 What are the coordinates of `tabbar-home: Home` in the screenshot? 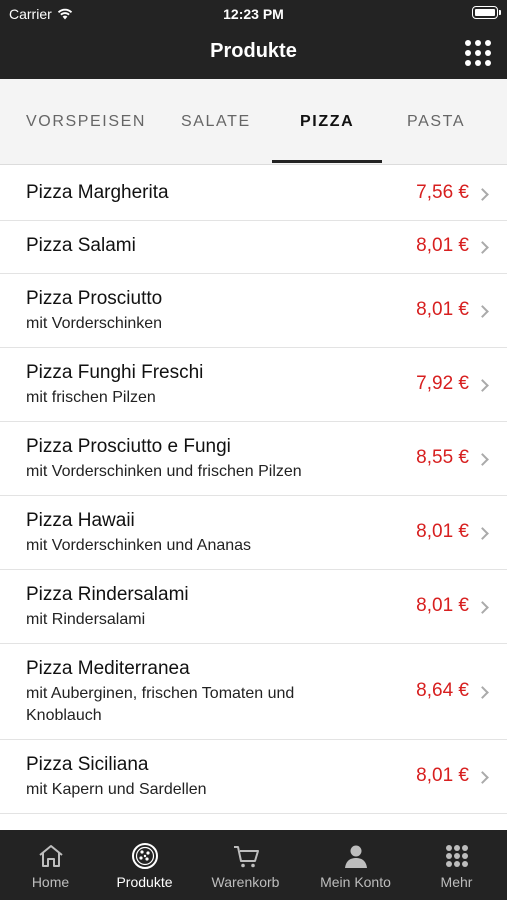 It's located at (50, 865).